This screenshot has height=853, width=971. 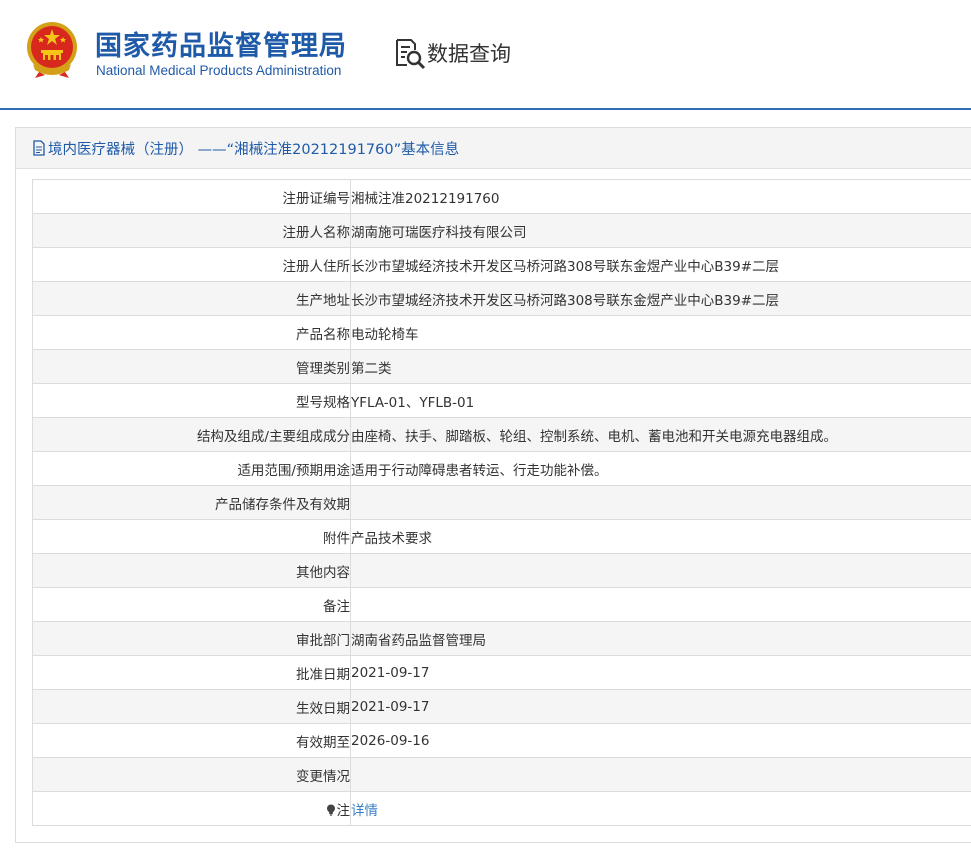 What do you see at coordinates (343, 810) in the screenshot?
I see `note-label: 注` at bounding box center [343, 810].